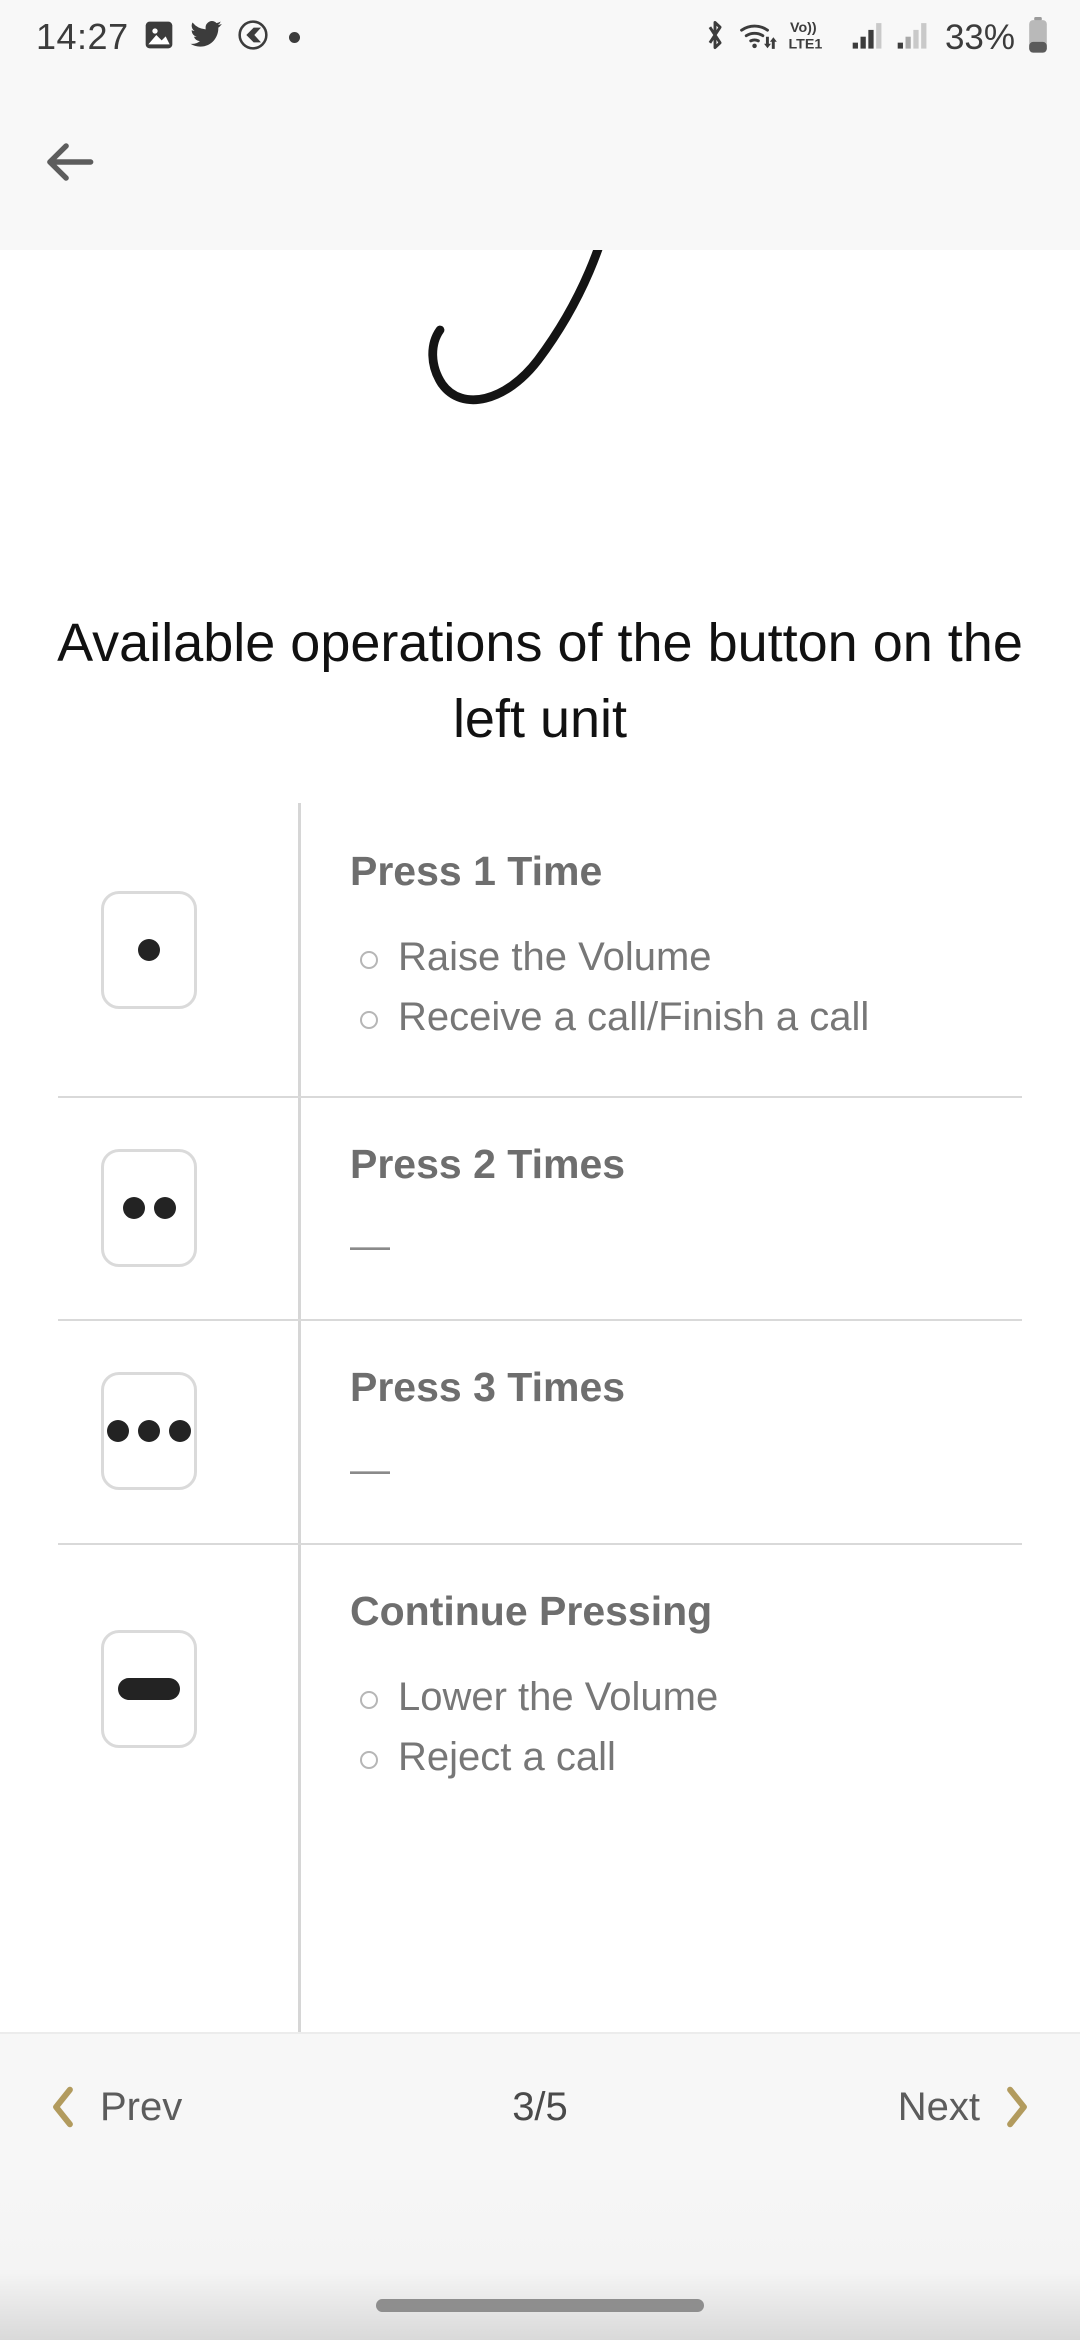 This screenshot has width=1080, height=2340. I want to click on two-dot-button-icon, so click(149, 1207).